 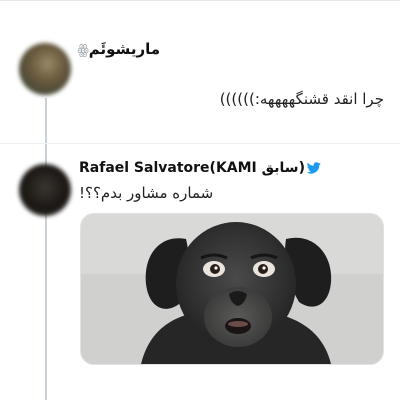 I want to click on display-name-text: Rafael Salvatore(KAMI سابق), so click(x=192, y=168).